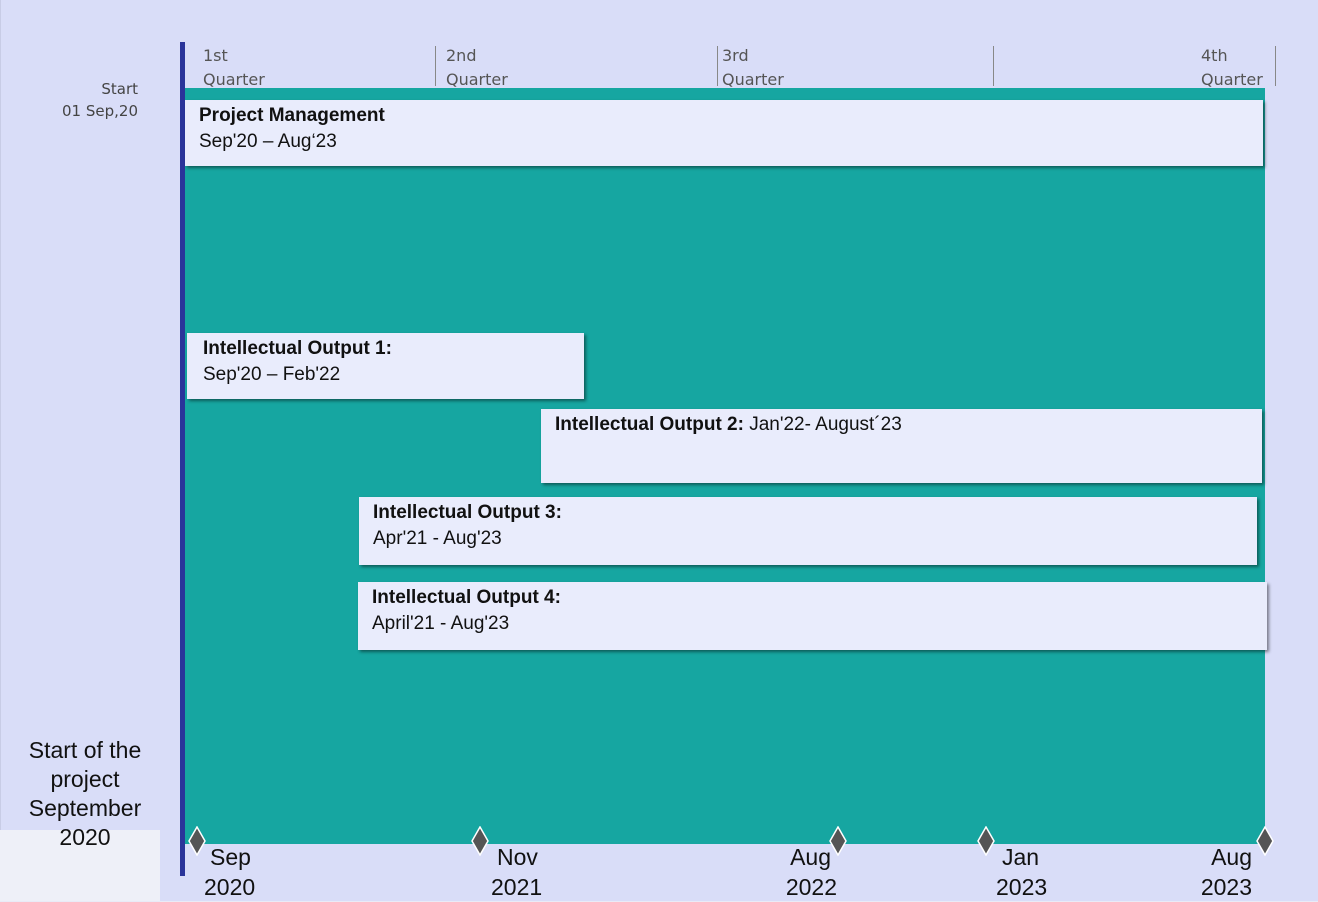 The image size is (1318, 902). What do you see at coordinates (215, 55) in the screenshot?
I see `quarter-1-line1: 1st` at bounding box center [215, 55].